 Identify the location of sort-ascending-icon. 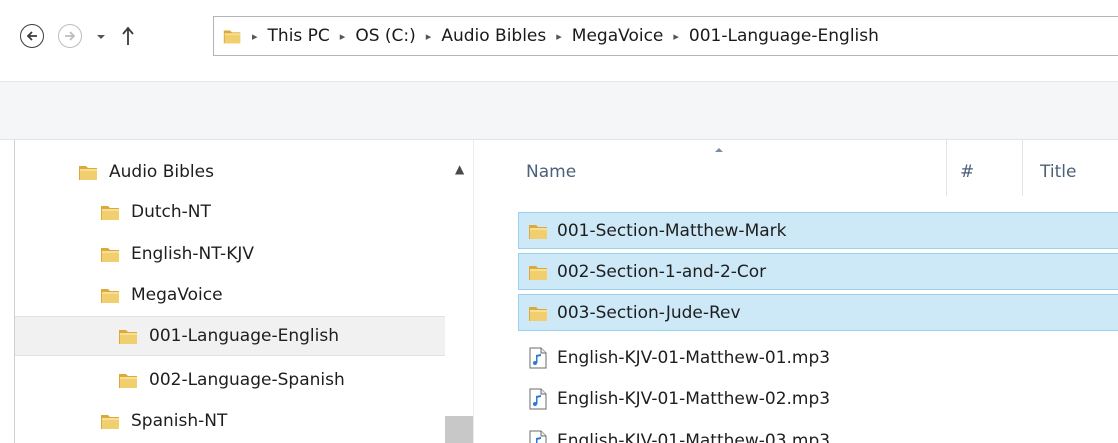
(719, 150).